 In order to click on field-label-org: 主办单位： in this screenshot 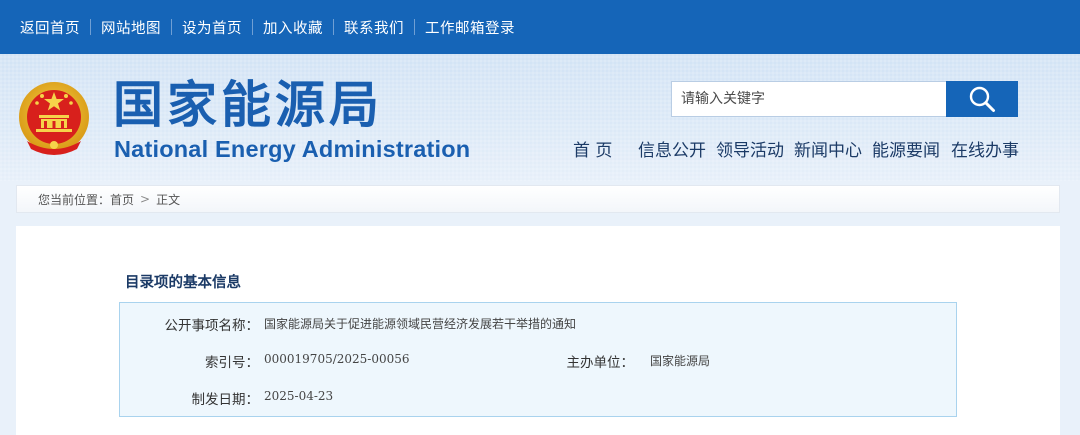, I will do `click(600, 363)`.